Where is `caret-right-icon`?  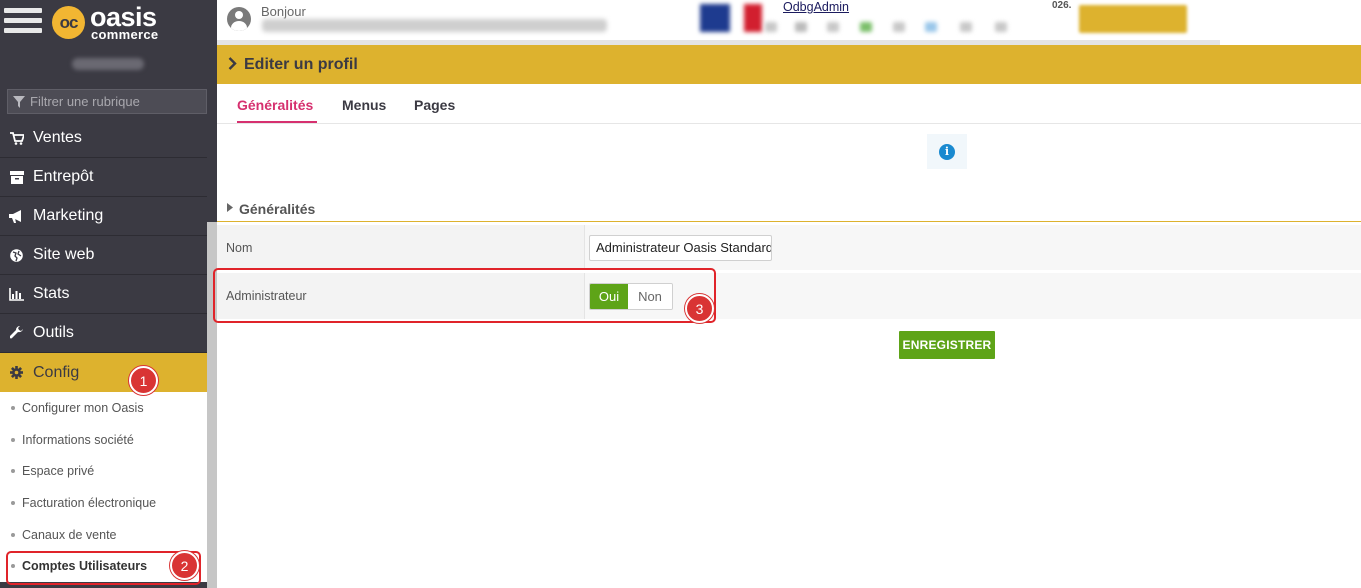
caret-right-icon is located at coordinates (230, 208).